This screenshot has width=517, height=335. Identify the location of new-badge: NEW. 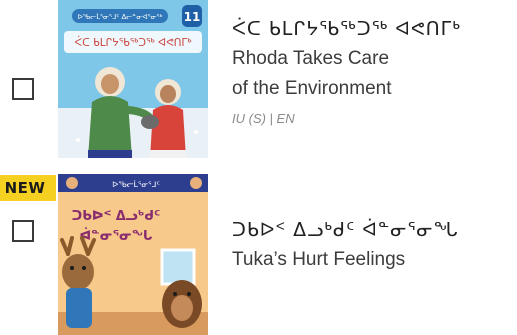
(28, 188).